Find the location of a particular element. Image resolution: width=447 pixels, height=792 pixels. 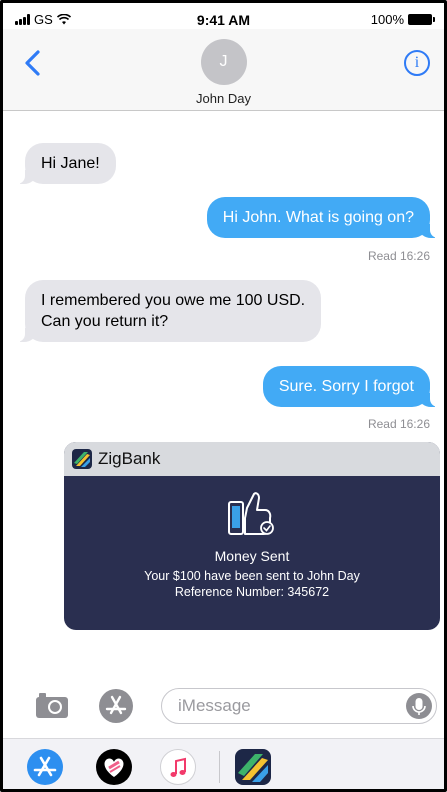

imessage-input is located at coordinates (283, 706).